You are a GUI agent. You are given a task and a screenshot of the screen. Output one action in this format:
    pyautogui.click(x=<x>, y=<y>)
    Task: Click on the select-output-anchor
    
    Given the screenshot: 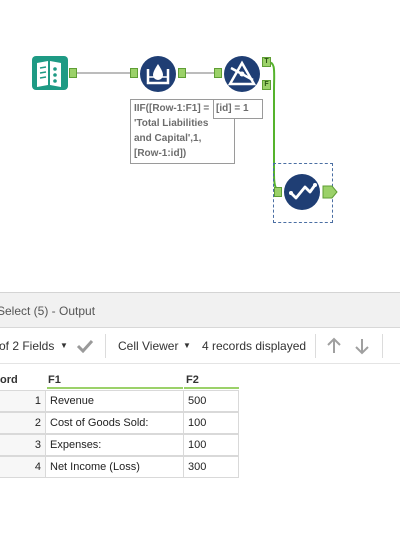 What is the action you would take?
    pyautogui.click(x=330, y=192)
    